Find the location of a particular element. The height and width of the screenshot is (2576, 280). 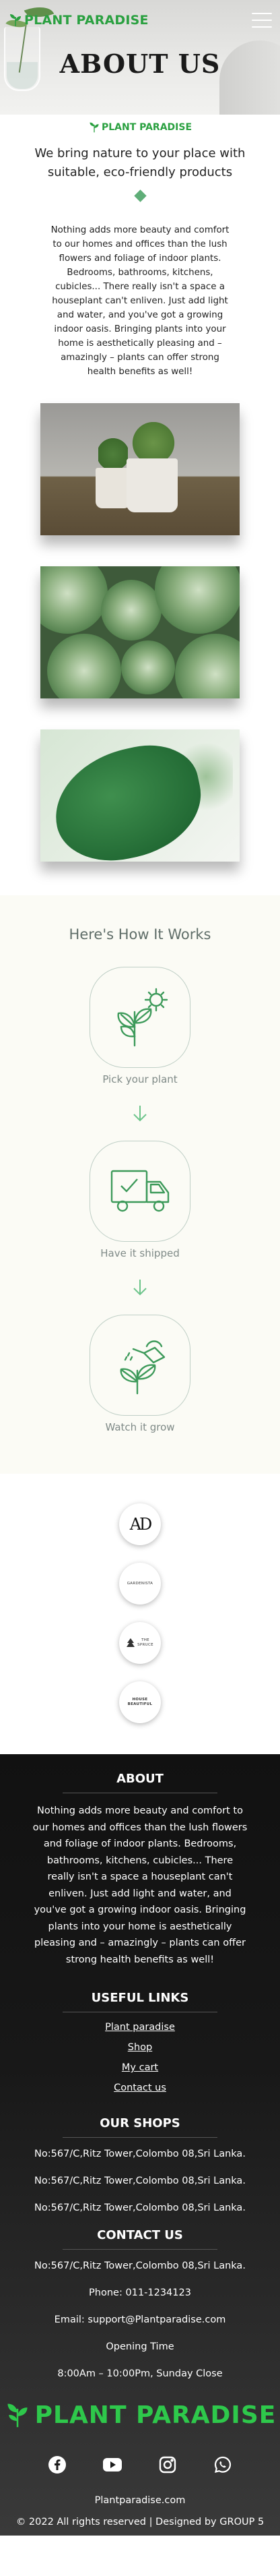

partner-logo-house-beautiful: HOUSE BEAUTIFUL is located at coordinates (140, 1702).